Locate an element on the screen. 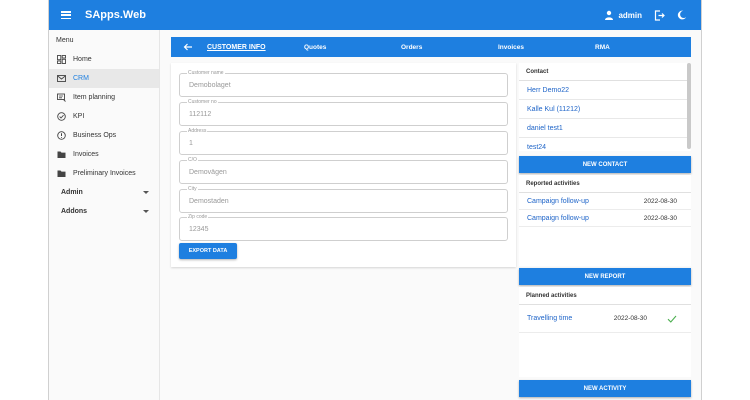 The width and height of the screenshot is (750, 400). tab-invoices: Invoices is located at coordinates (511, 47).